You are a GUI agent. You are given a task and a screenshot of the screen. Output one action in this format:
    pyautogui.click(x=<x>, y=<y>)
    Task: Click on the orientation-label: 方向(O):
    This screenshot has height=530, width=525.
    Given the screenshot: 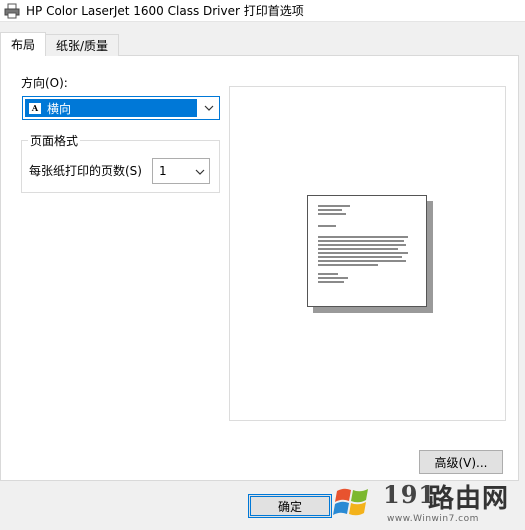 What is the action you would take?
    pyautogui.click(x=44, y=83)
    